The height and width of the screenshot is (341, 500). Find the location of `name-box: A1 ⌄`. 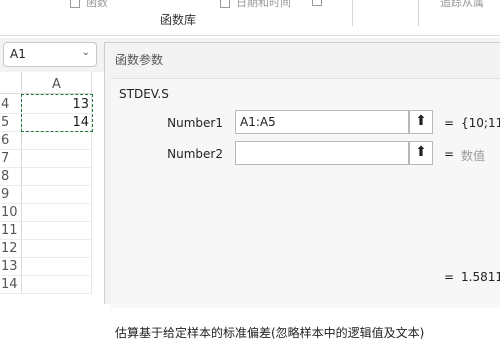

name-box: A1 ⌄ is located at coordinates (50, 54).